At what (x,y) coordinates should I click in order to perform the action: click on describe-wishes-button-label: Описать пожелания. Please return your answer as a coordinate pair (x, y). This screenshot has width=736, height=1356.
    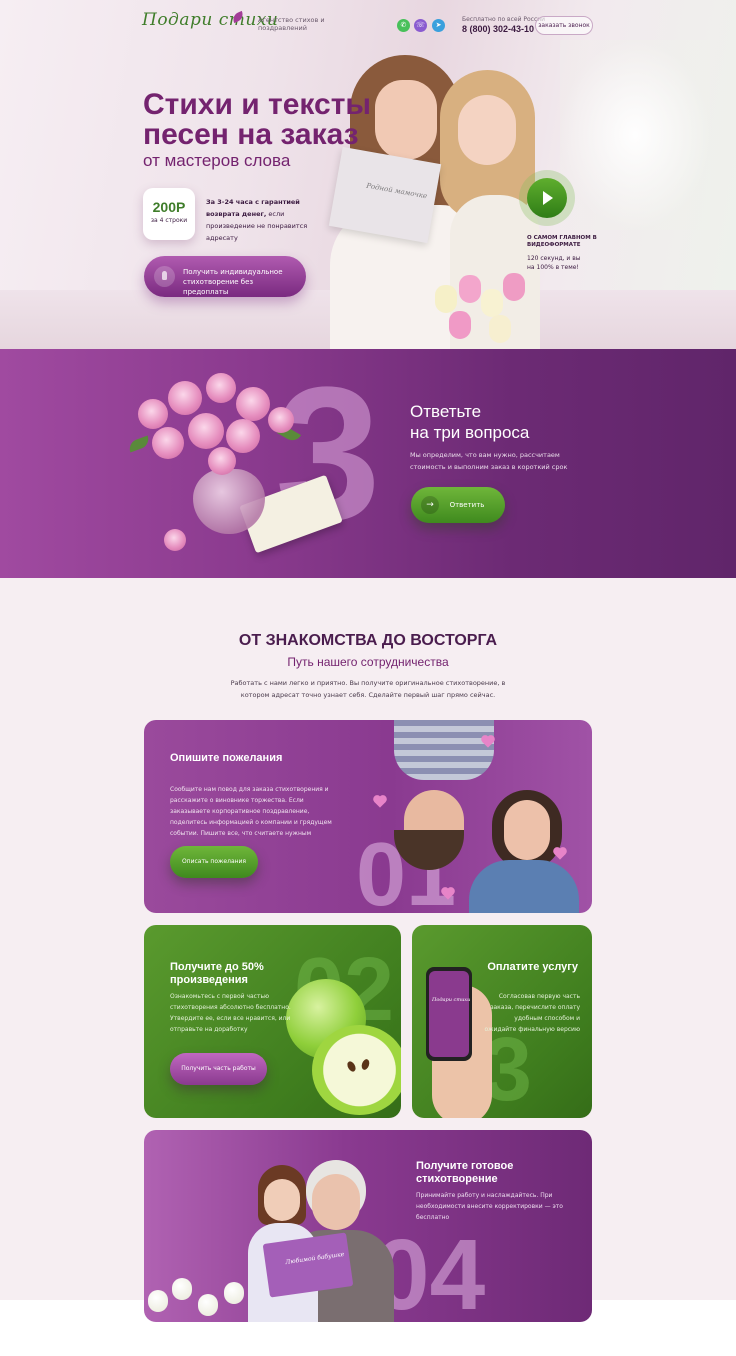
    Looking at the image, I should click on (214, 861).